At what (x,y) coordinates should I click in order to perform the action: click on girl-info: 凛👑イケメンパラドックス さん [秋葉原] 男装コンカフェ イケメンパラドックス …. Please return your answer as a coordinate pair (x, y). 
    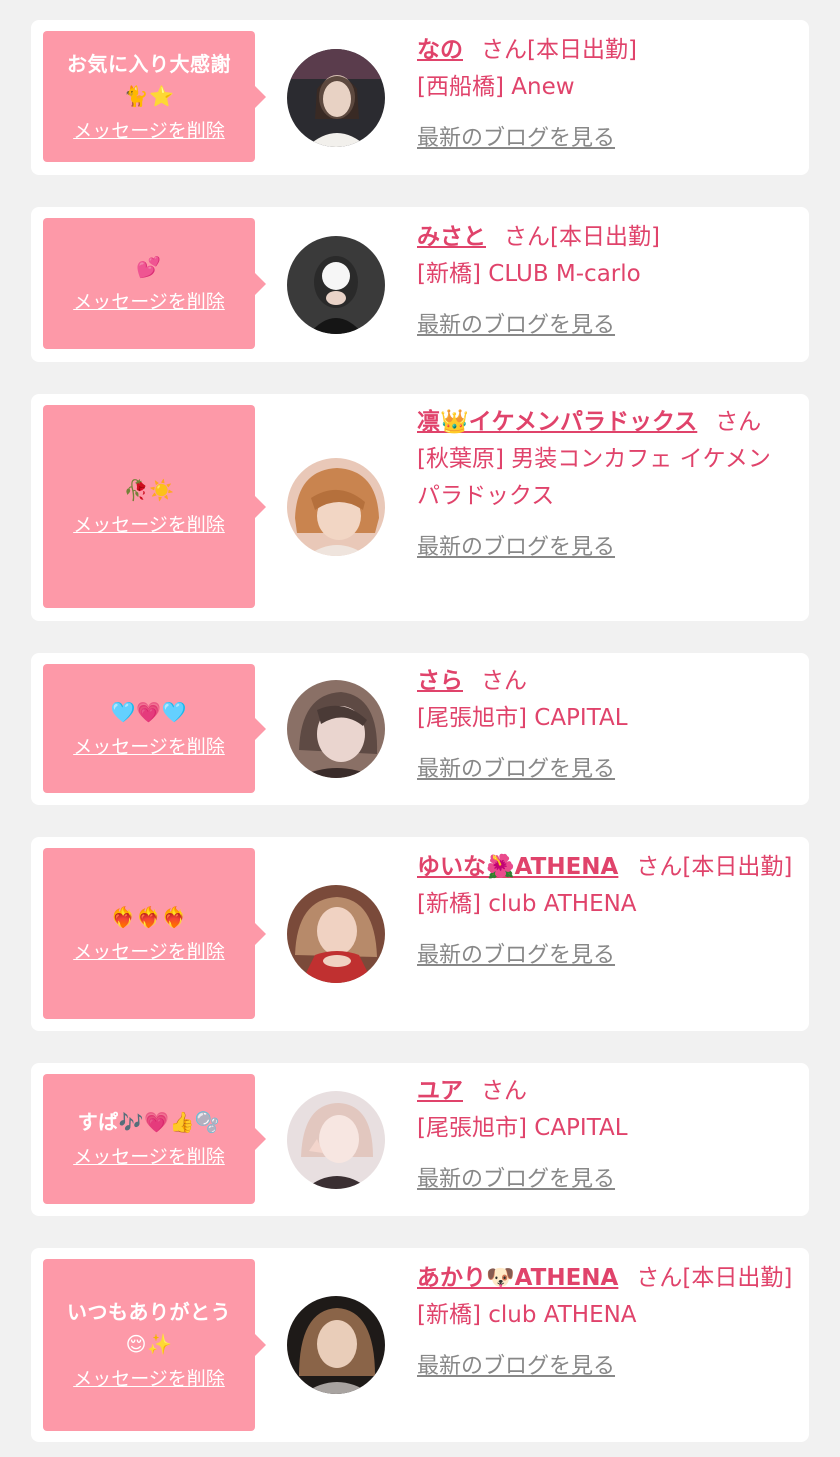
    Looking at the image, I should click on (605, 485).